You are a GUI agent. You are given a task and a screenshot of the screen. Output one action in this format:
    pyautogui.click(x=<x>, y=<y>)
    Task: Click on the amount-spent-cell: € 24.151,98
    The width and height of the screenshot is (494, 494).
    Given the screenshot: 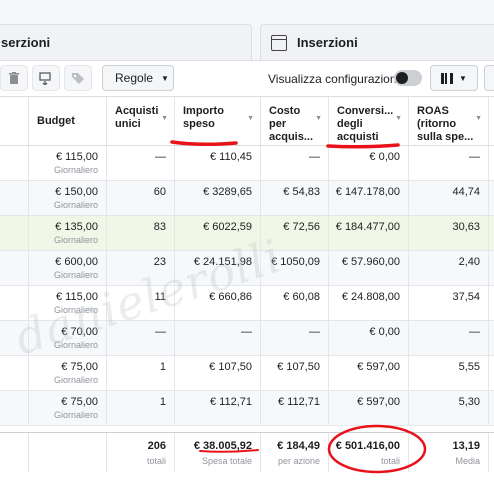 What is the action you would take?
    pyautogui.click(x=217, y=268)
    